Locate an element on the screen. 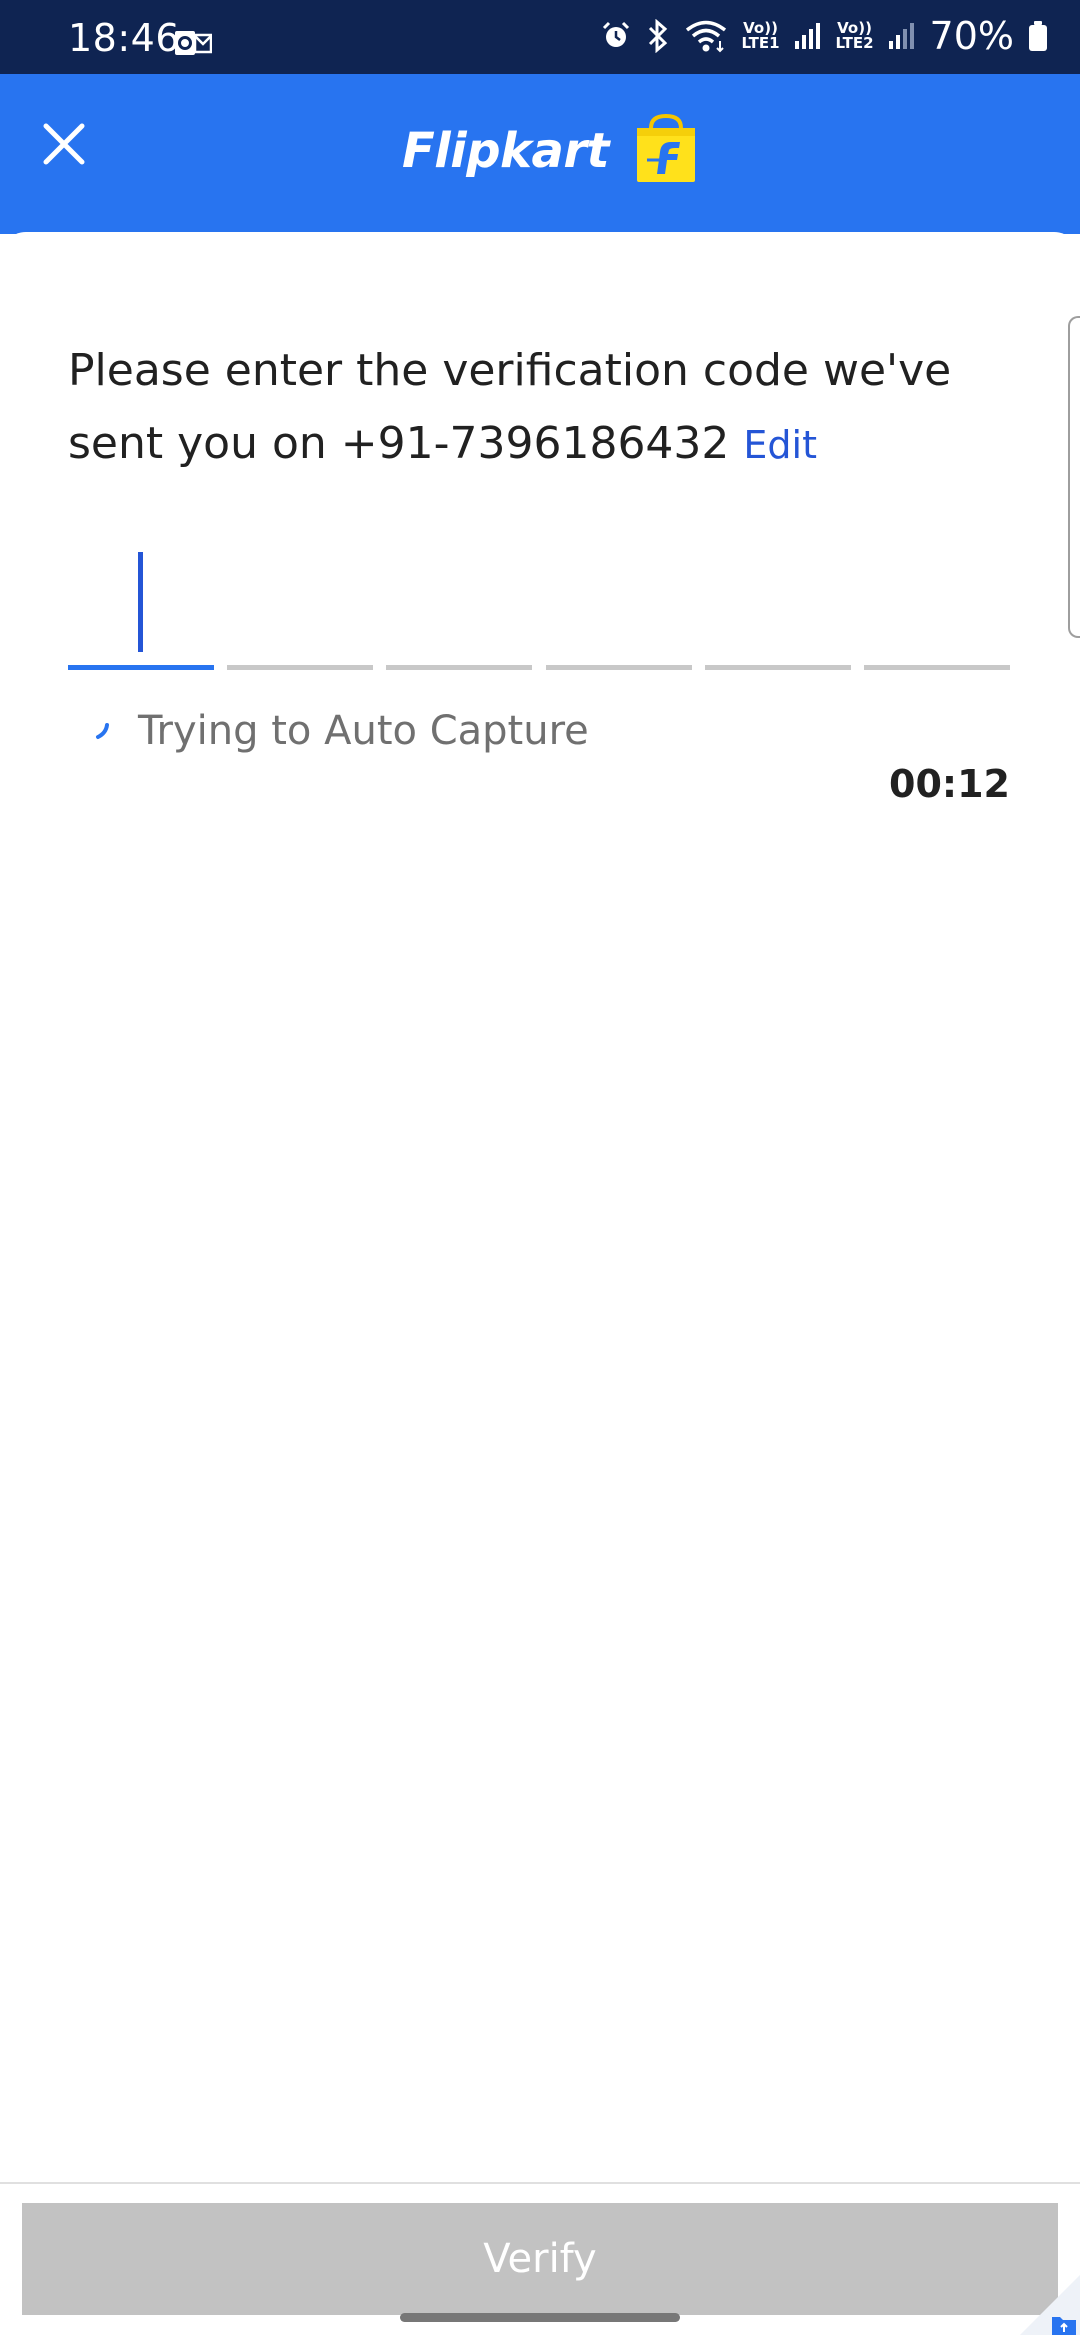  status-icons: Vo)) LTE1 Vo)) LTE2 70% is located at coordinates (824, 36).